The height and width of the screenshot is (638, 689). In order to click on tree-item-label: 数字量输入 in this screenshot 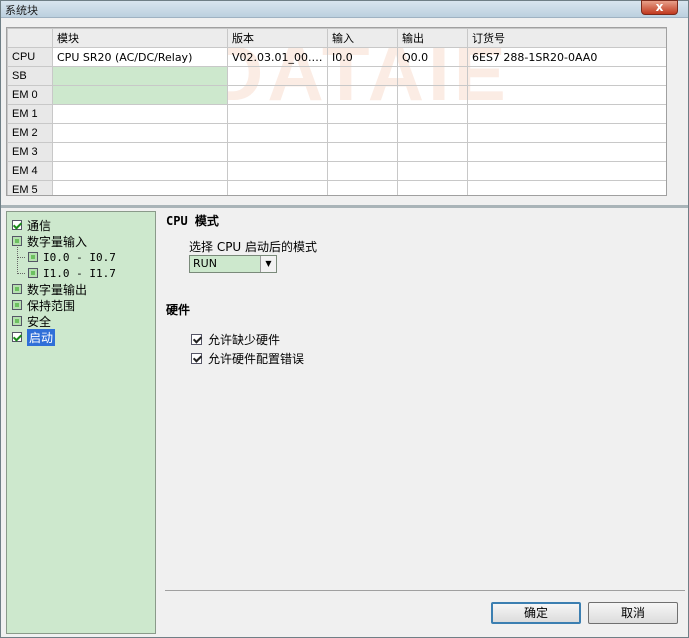, I will do `click(57, 241)`.